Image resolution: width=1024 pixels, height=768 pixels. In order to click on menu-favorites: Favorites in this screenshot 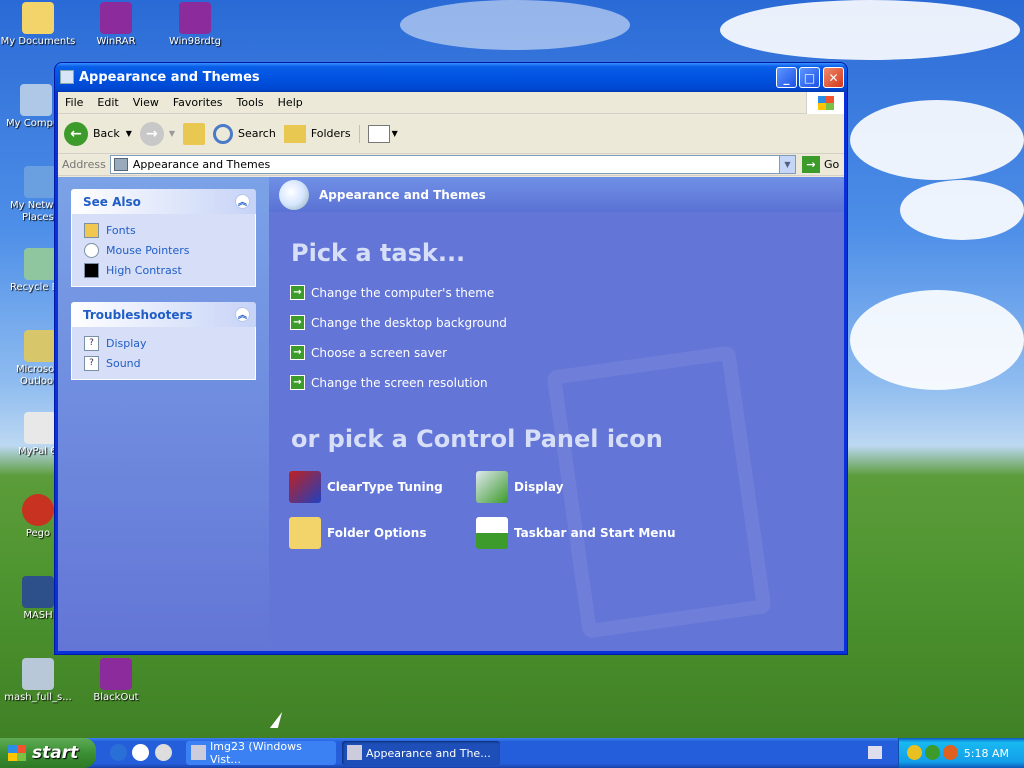, I will do `click(198, 102)`.